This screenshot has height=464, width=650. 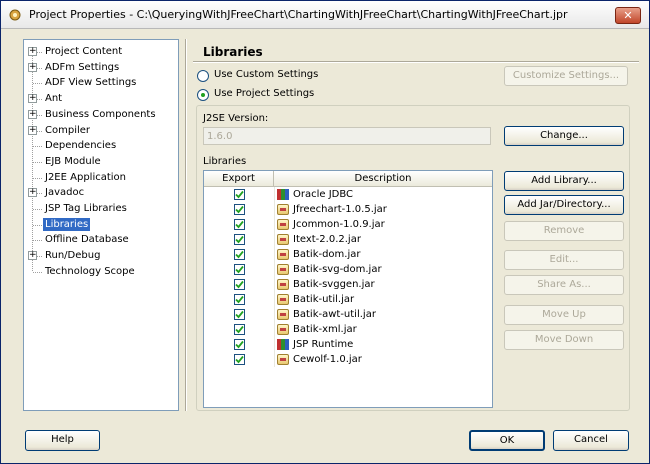 What do you see at coordinates (90, 271) in the screenshot?
I see `tree-item-label: Technology Scope` at bounding box center [90, 271].